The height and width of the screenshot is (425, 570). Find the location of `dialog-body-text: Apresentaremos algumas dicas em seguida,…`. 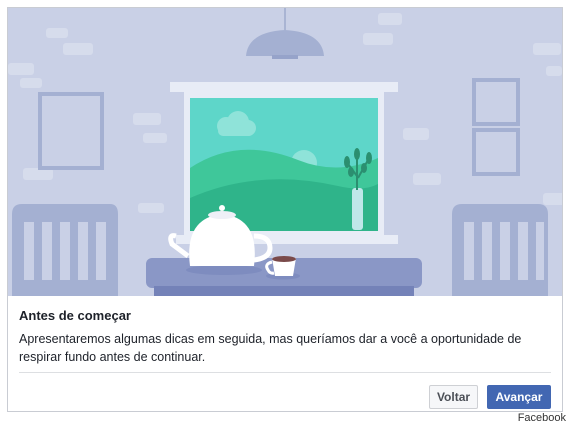

dialog-body-text: Apresentaremos algumas dicas em seguida,… is located at coordinates (270, 348).